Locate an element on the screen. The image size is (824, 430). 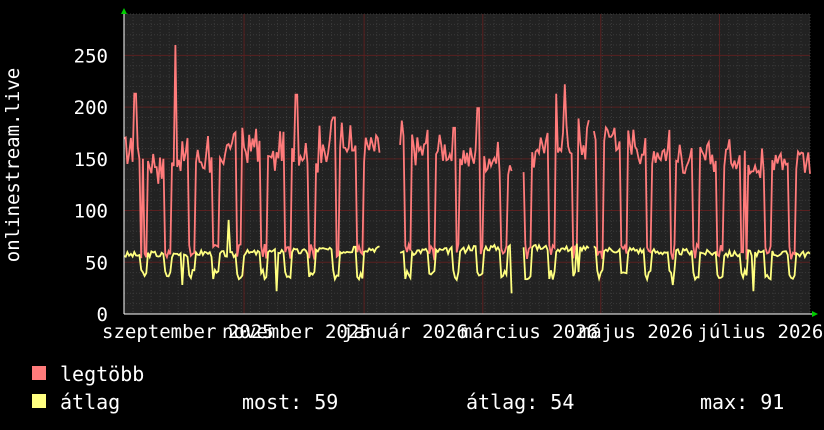
y-tick-label: 150 is located at coordinates (91, 160).